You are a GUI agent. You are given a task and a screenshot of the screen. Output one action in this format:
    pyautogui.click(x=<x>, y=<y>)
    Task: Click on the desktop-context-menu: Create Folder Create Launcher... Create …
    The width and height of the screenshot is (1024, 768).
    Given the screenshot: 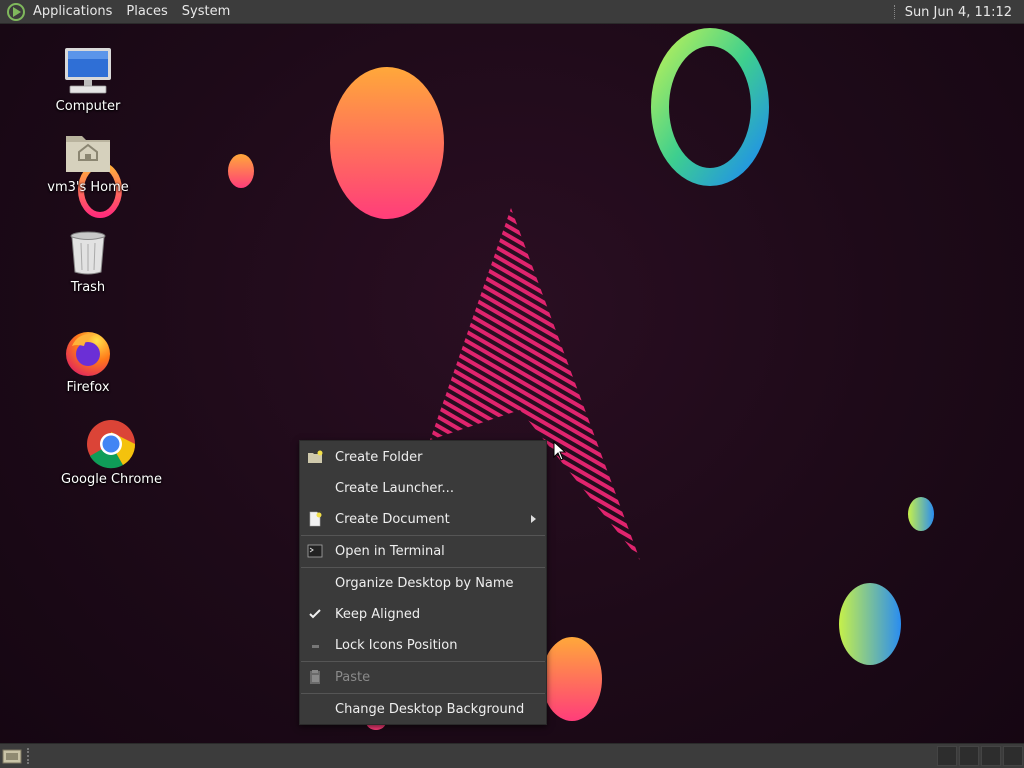 What is the action you would take?
    pyautogui.click(x=423, y=582)
    